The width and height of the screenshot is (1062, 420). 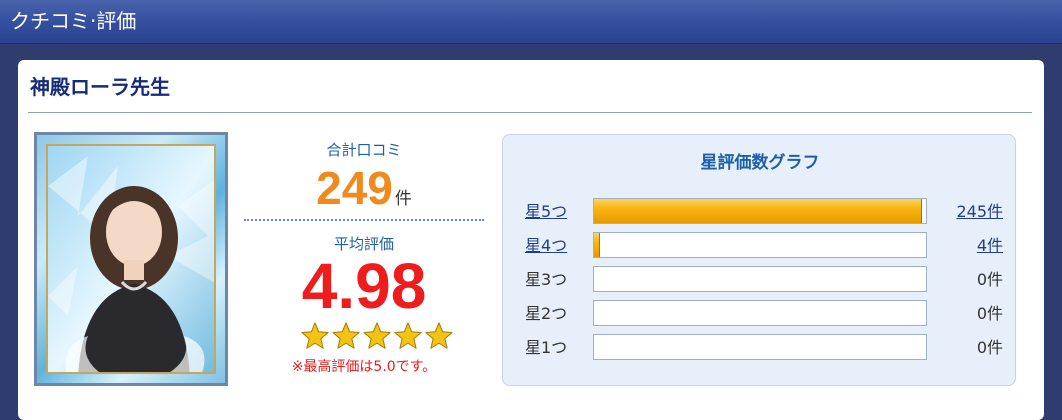 What do you see at coordinates (989, 347) in the screenshot?
I see `rating-count-1-star: 0件` at bounding box center [989, 347].